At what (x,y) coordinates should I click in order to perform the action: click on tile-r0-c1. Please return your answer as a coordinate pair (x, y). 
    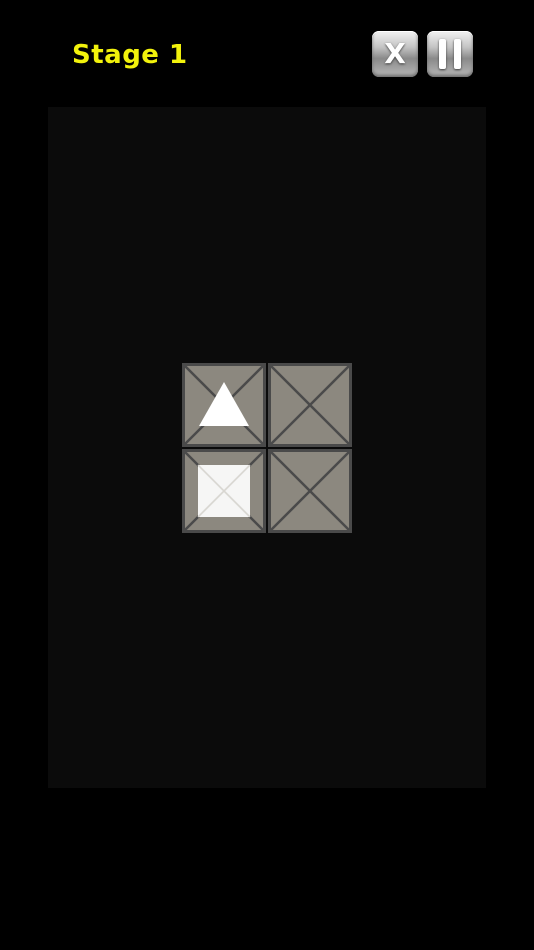
    Looking at the image, I should click on (310, 405).